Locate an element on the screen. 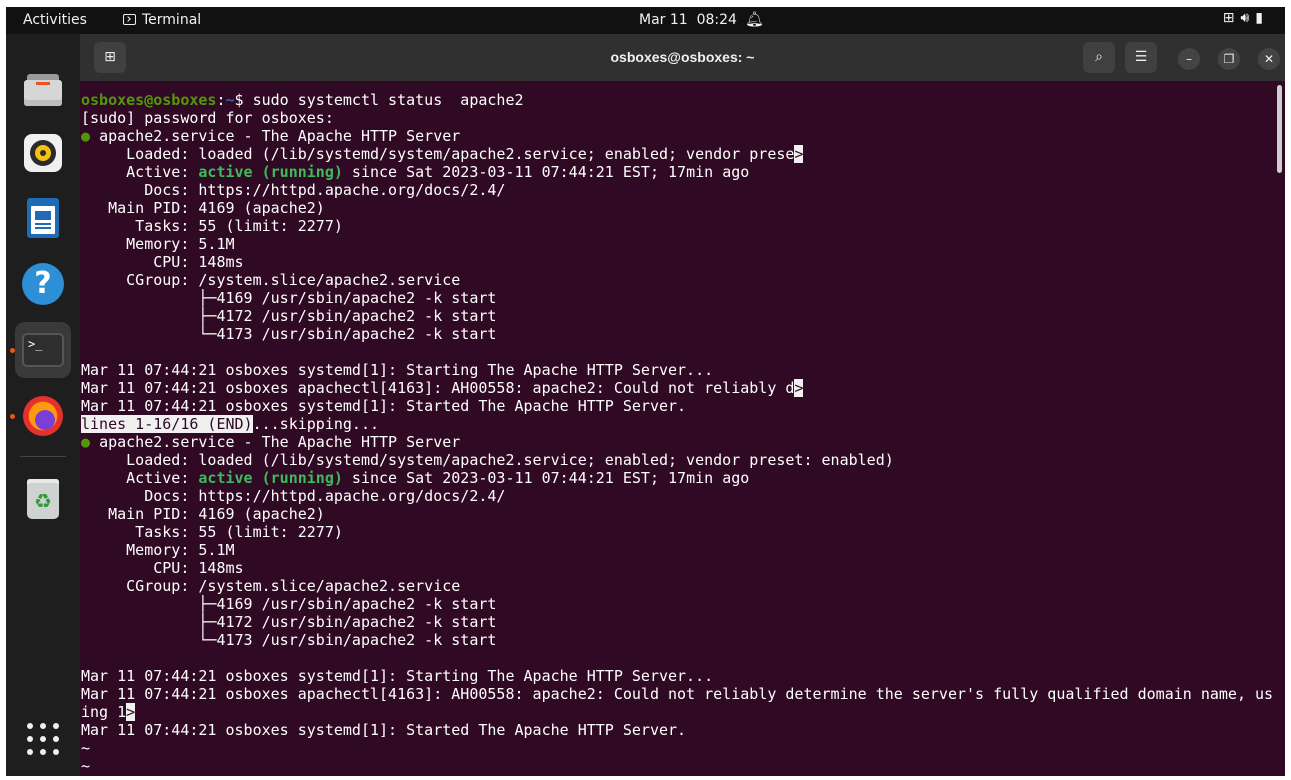 This screenshot has height=780, width=1291. search-icon: ⌕ is located at coordinates (1099, 57).